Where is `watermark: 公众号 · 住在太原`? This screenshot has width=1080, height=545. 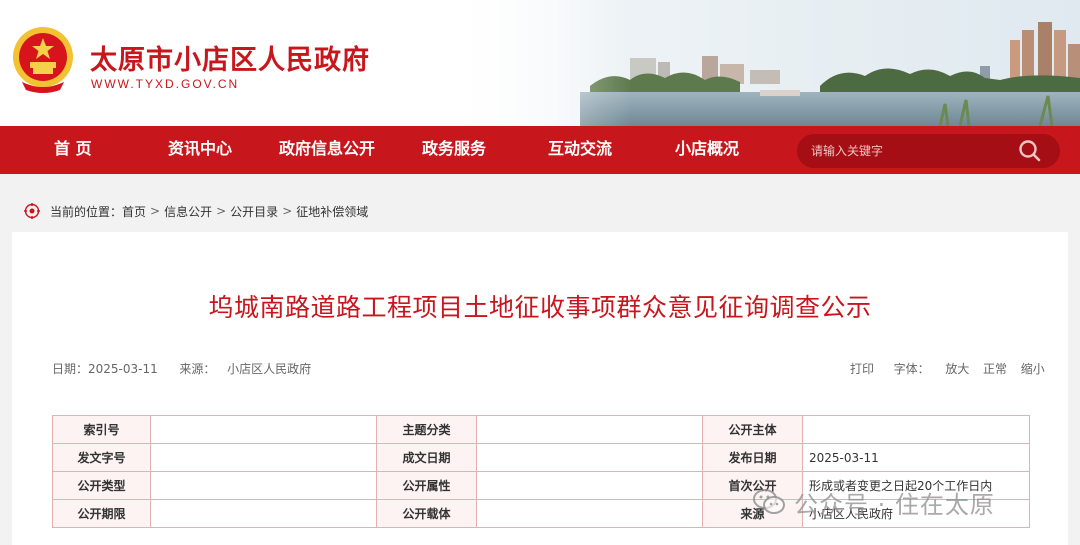
watermark: 公众号 · 住在太原 is located at coordinates (873, 502).